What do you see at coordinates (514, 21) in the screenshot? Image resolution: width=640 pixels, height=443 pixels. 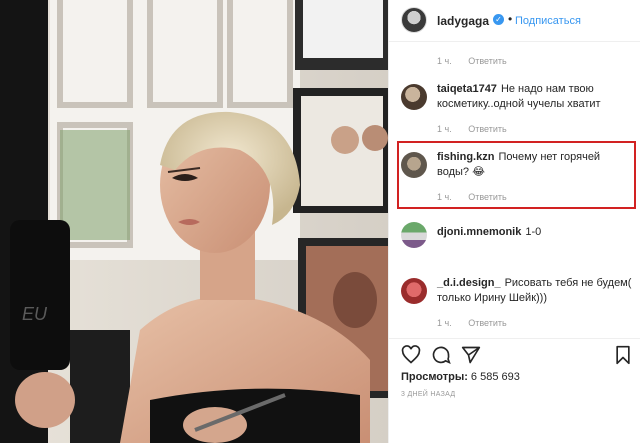 I see `post-header: ladygaga ✓ • Подписаться` at bounding box center [514, 21].